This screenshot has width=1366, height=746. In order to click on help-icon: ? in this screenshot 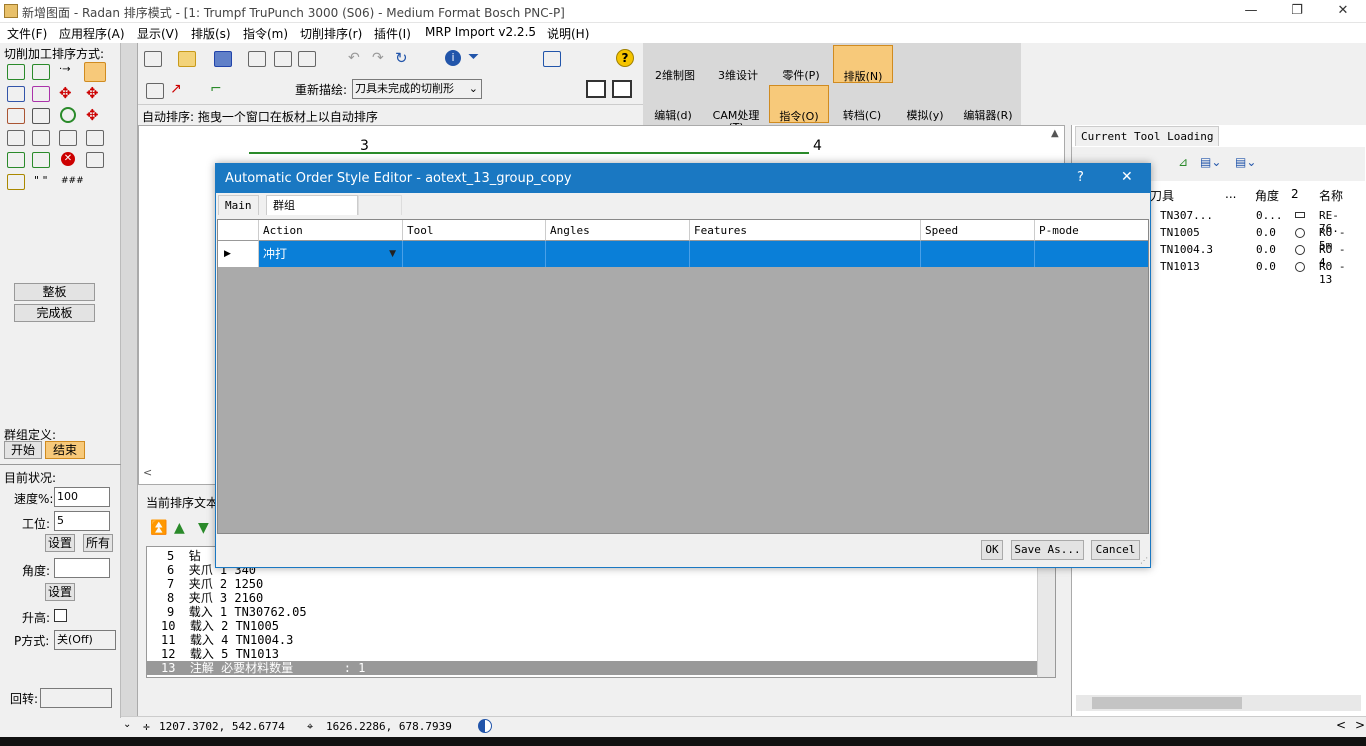, I will do `click(625, 58)`.